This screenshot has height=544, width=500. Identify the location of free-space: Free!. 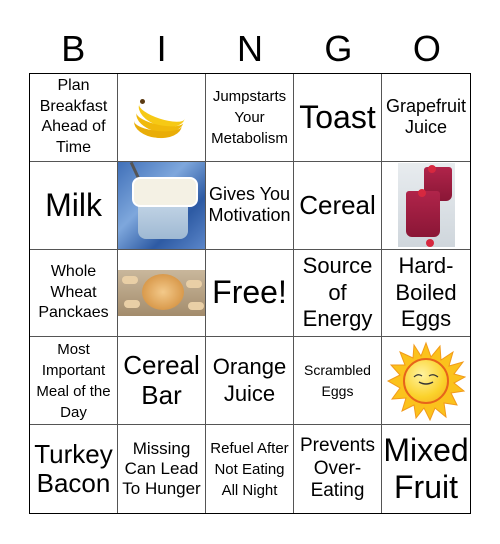
(249, 292).